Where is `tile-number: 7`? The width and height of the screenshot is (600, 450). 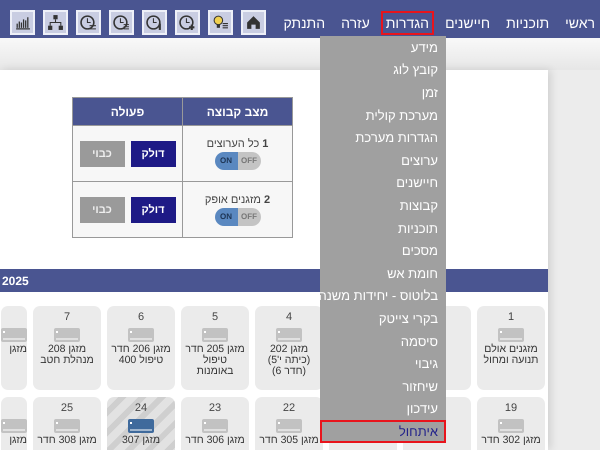 tile-number: 7 is located at coordinates (67, 317).